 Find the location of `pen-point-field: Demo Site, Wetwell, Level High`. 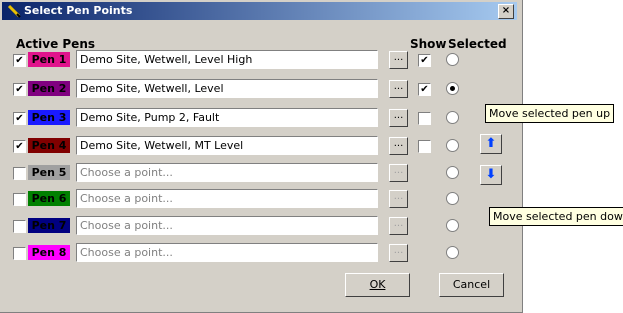

pen-point-field: Demo Site, Wetwell, Level High is located at coordinates (227, 59).